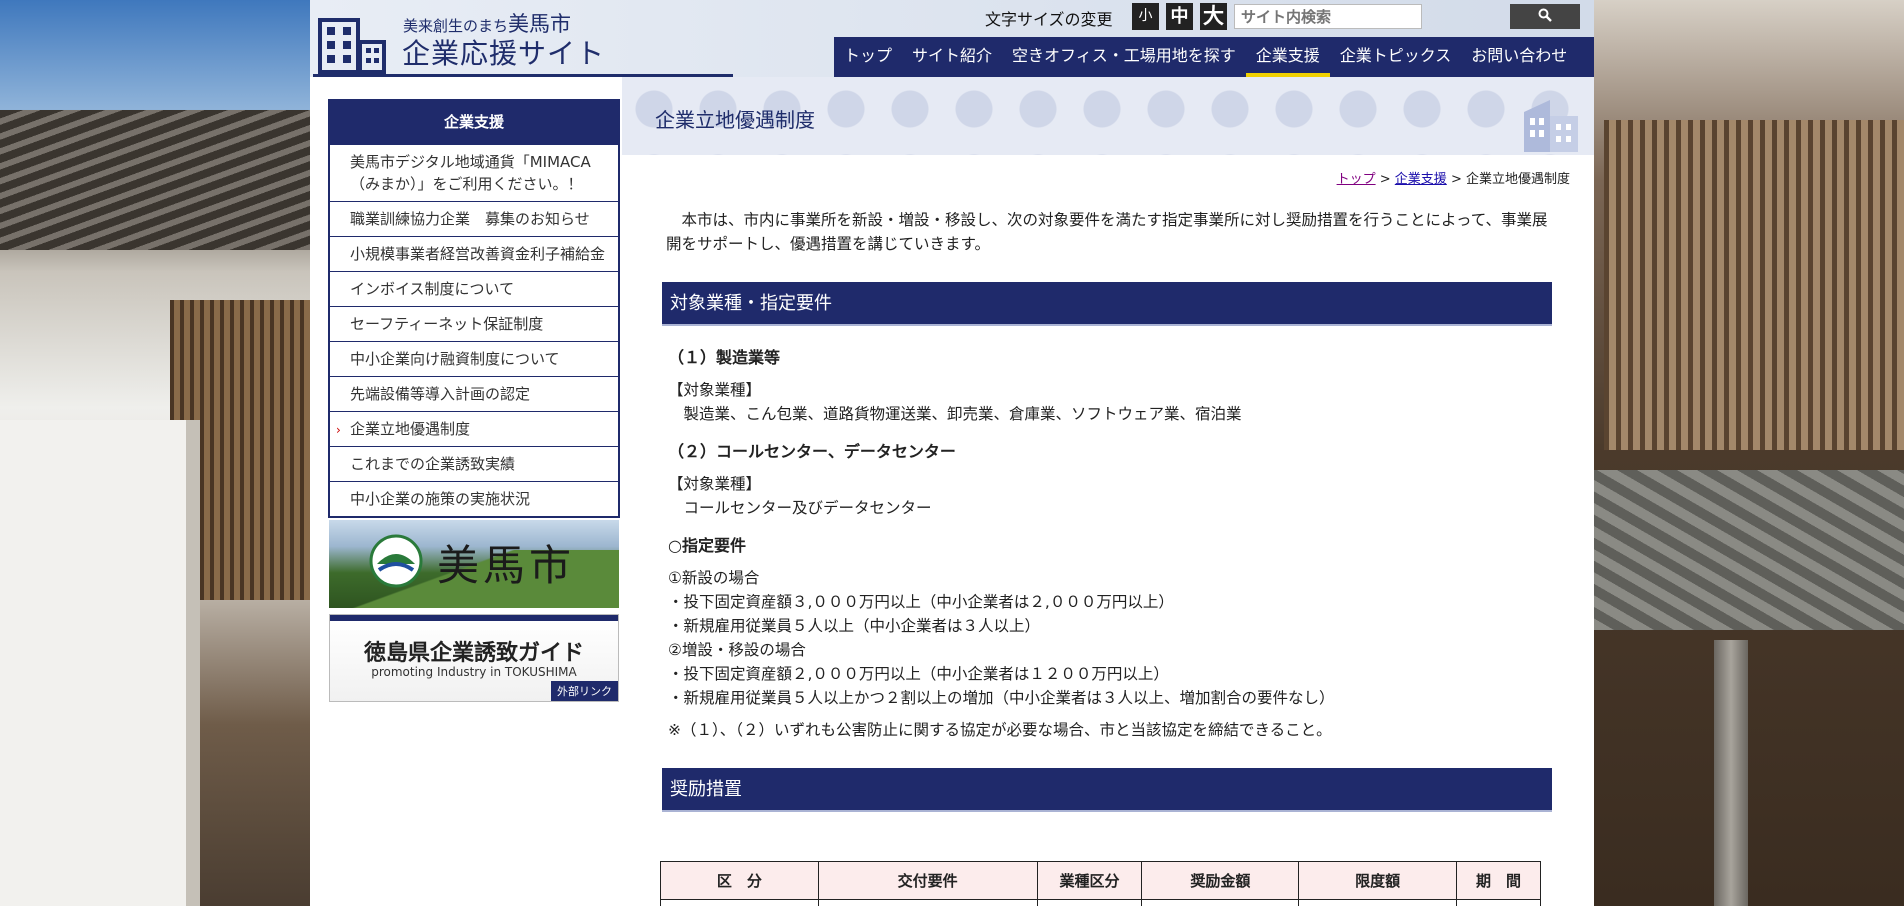 The width and height of the screenshot is (1904, 906). I want to click on rain-gutter, so click(1731, 773).